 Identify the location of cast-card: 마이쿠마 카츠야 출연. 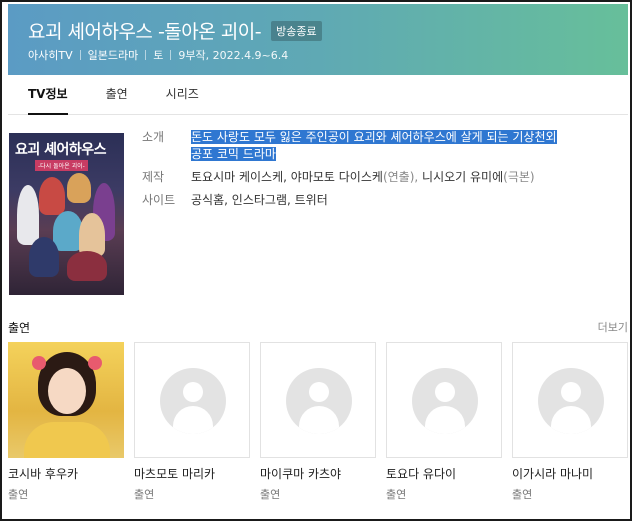
(318, 422).